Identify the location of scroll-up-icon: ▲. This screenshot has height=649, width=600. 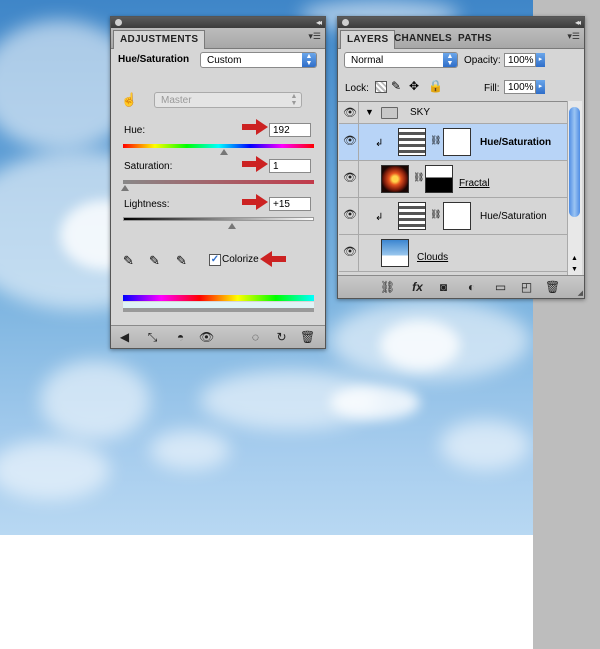
(574, 258).